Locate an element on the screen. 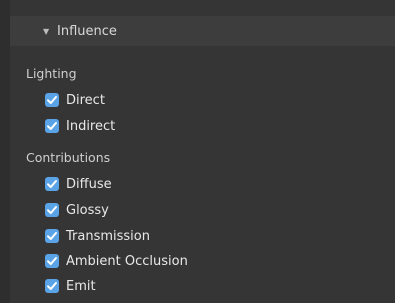 This screenshot has width=395, height=303. checkbox-row-diffuse: Diffuse is located at coordinates (78, 184).